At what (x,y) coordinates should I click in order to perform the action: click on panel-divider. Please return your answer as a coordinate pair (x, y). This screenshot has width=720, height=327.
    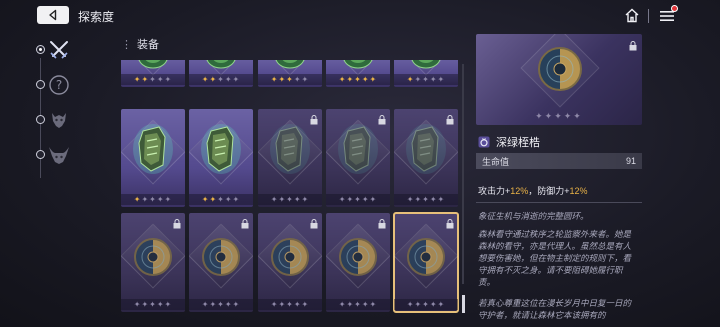
    Looking at the image, I should click on (559, 202).